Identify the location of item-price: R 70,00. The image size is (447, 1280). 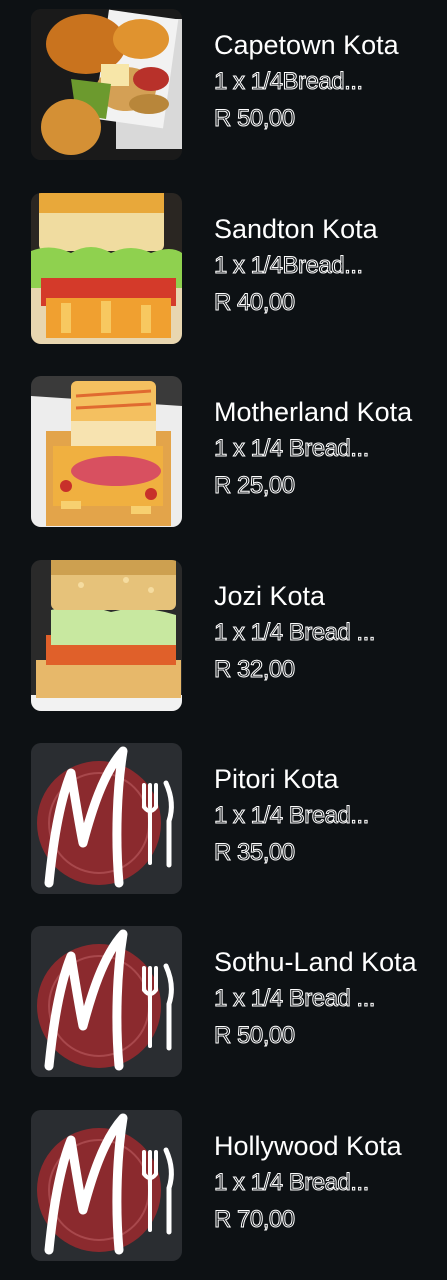
(255, 1220).